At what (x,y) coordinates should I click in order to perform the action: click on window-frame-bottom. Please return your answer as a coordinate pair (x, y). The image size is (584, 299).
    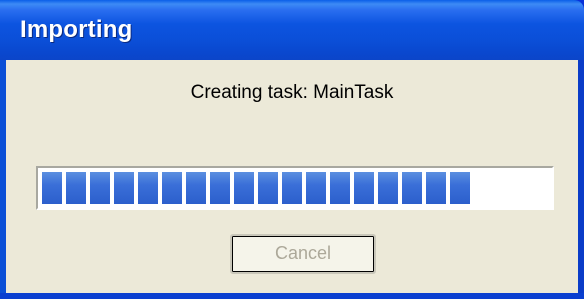
    Looking at the image, I should click on (292, 296).